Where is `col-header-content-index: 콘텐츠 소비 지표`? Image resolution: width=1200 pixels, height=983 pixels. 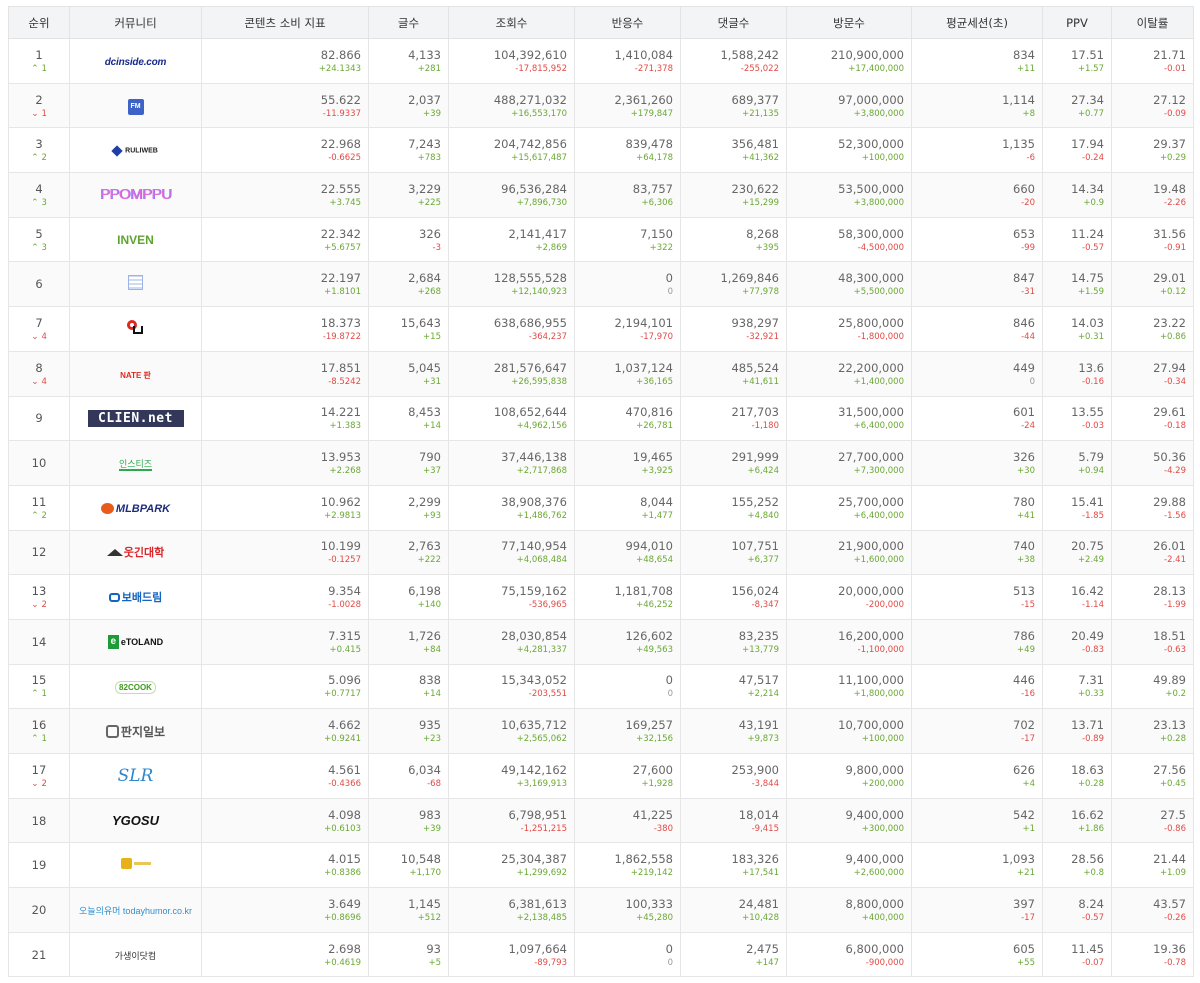
col-header-content-index: 콘텐츠 소비 지표 is located at coordinates (285, 22).